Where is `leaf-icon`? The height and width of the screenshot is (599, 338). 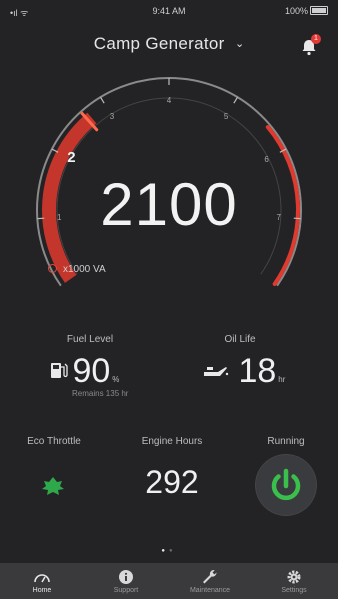
leaf-icon is located at coordinates (53, 486).